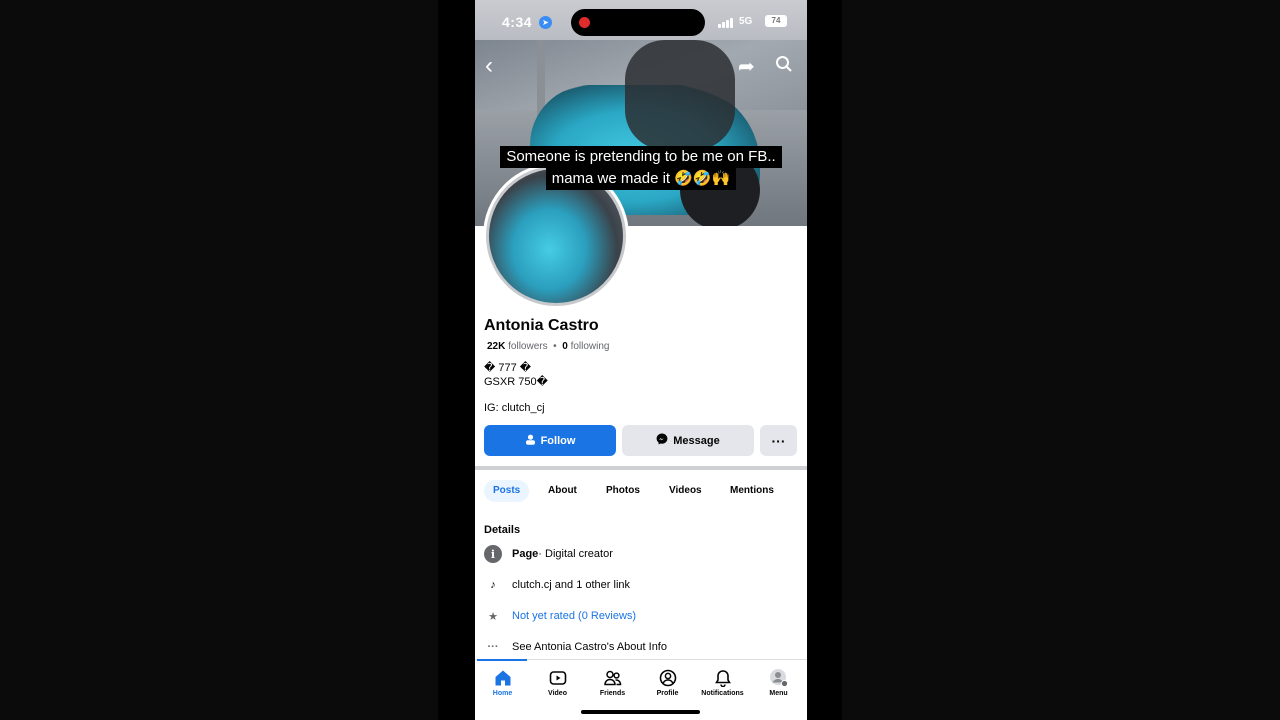 The height and width of the screenshot is (720, 1280). Describe the element at coordinates (502, 530) in the screenshot. I see `details-heading: Details` at that location.